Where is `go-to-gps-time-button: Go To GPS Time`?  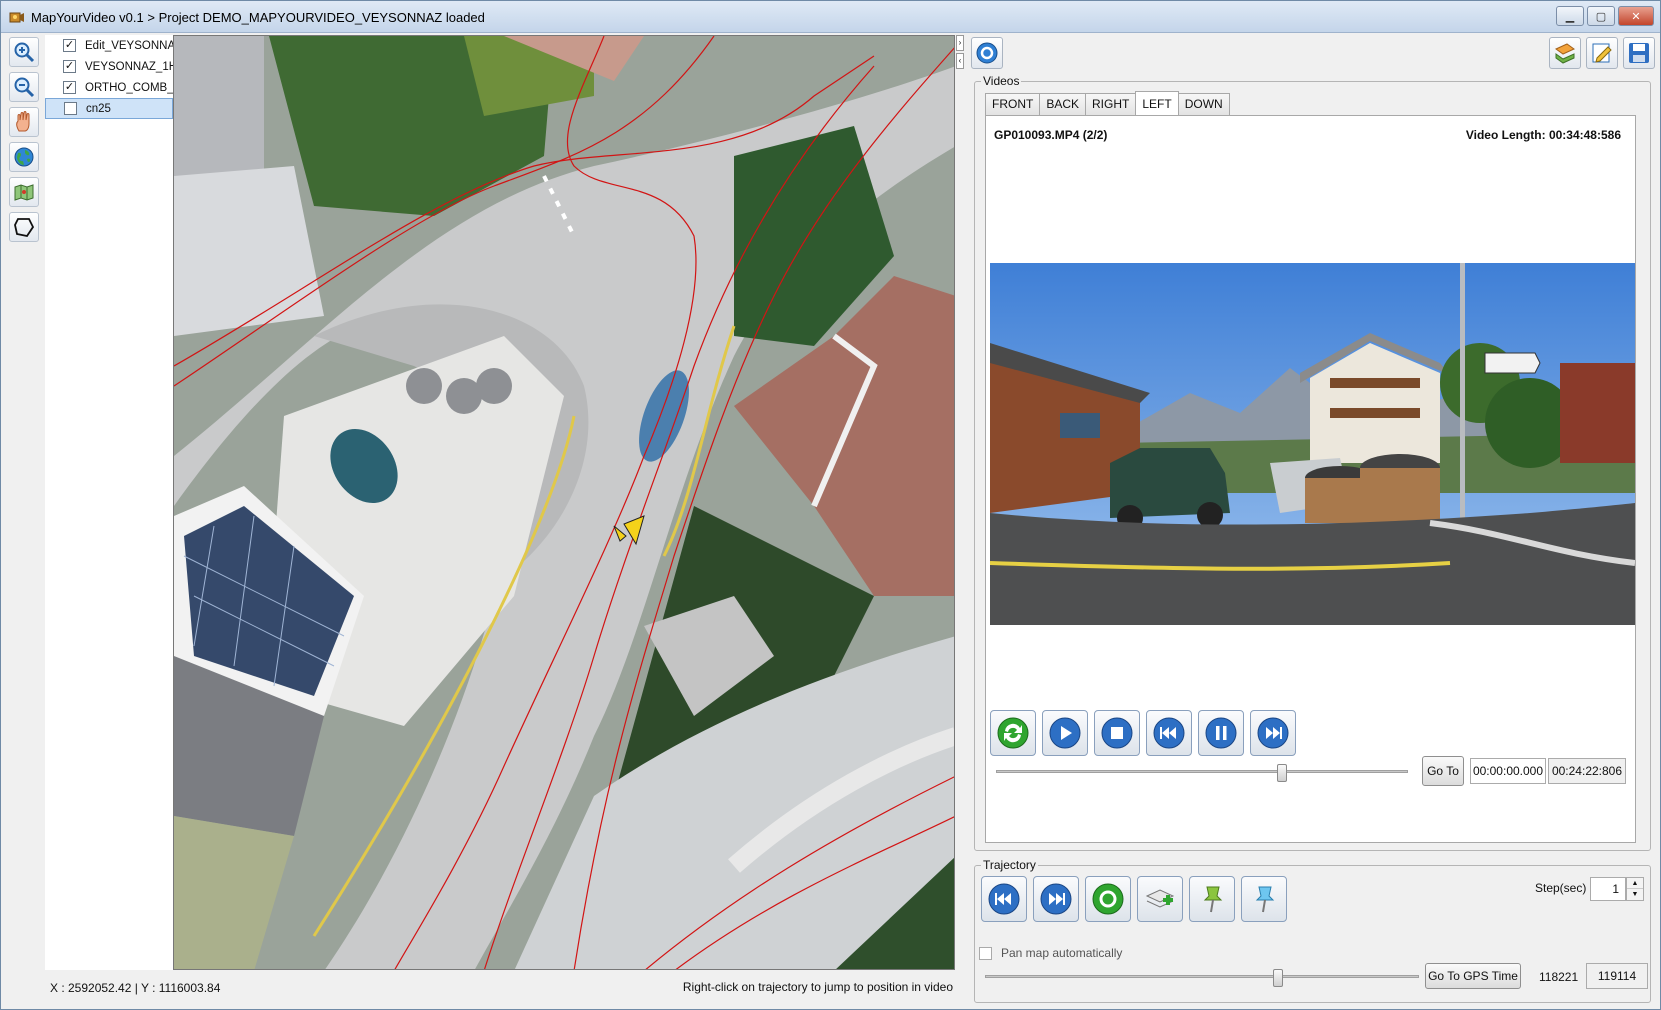 go-to-gps-time-button: Go To GPS Time is located at coordinates (1473, 976).